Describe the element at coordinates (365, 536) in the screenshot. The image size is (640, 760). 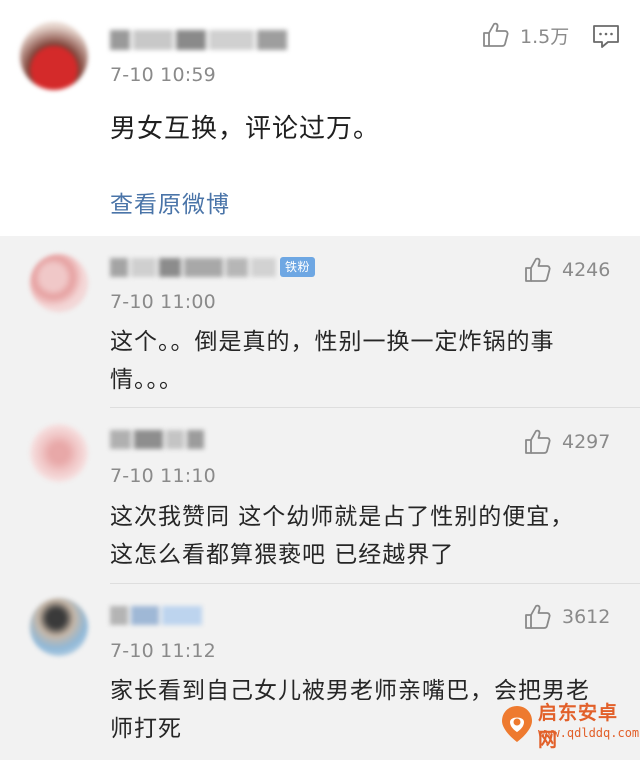
I see `comment-text: 这次我赞同 这个幼师就是占了性别的便宜， 这怎么看都算猥亵吧 已经越界了` at that location.